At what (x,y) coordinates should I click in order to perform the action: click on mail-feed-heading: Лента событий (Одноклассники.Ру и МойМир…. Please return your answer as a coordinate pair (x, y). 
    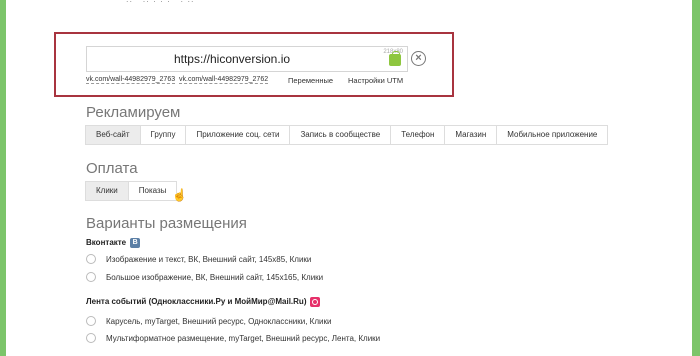
    Looking at the image, I should click on (203, 302).